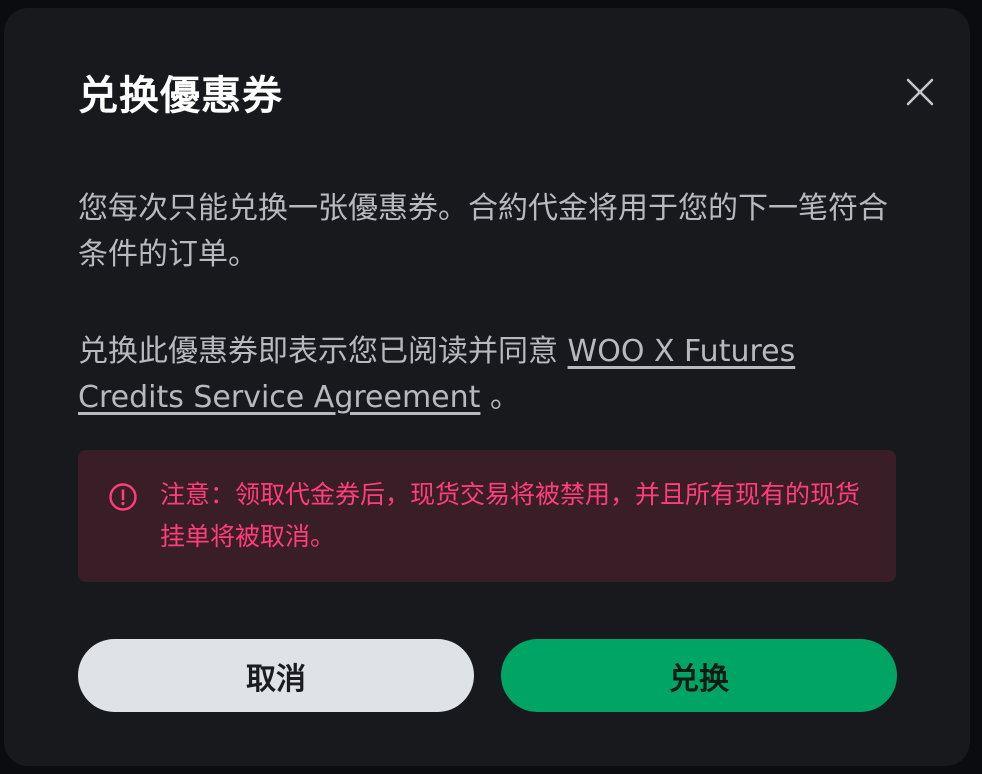 This screenshot has width=982, height=774. I want to click on close-button, so click(920, 92).